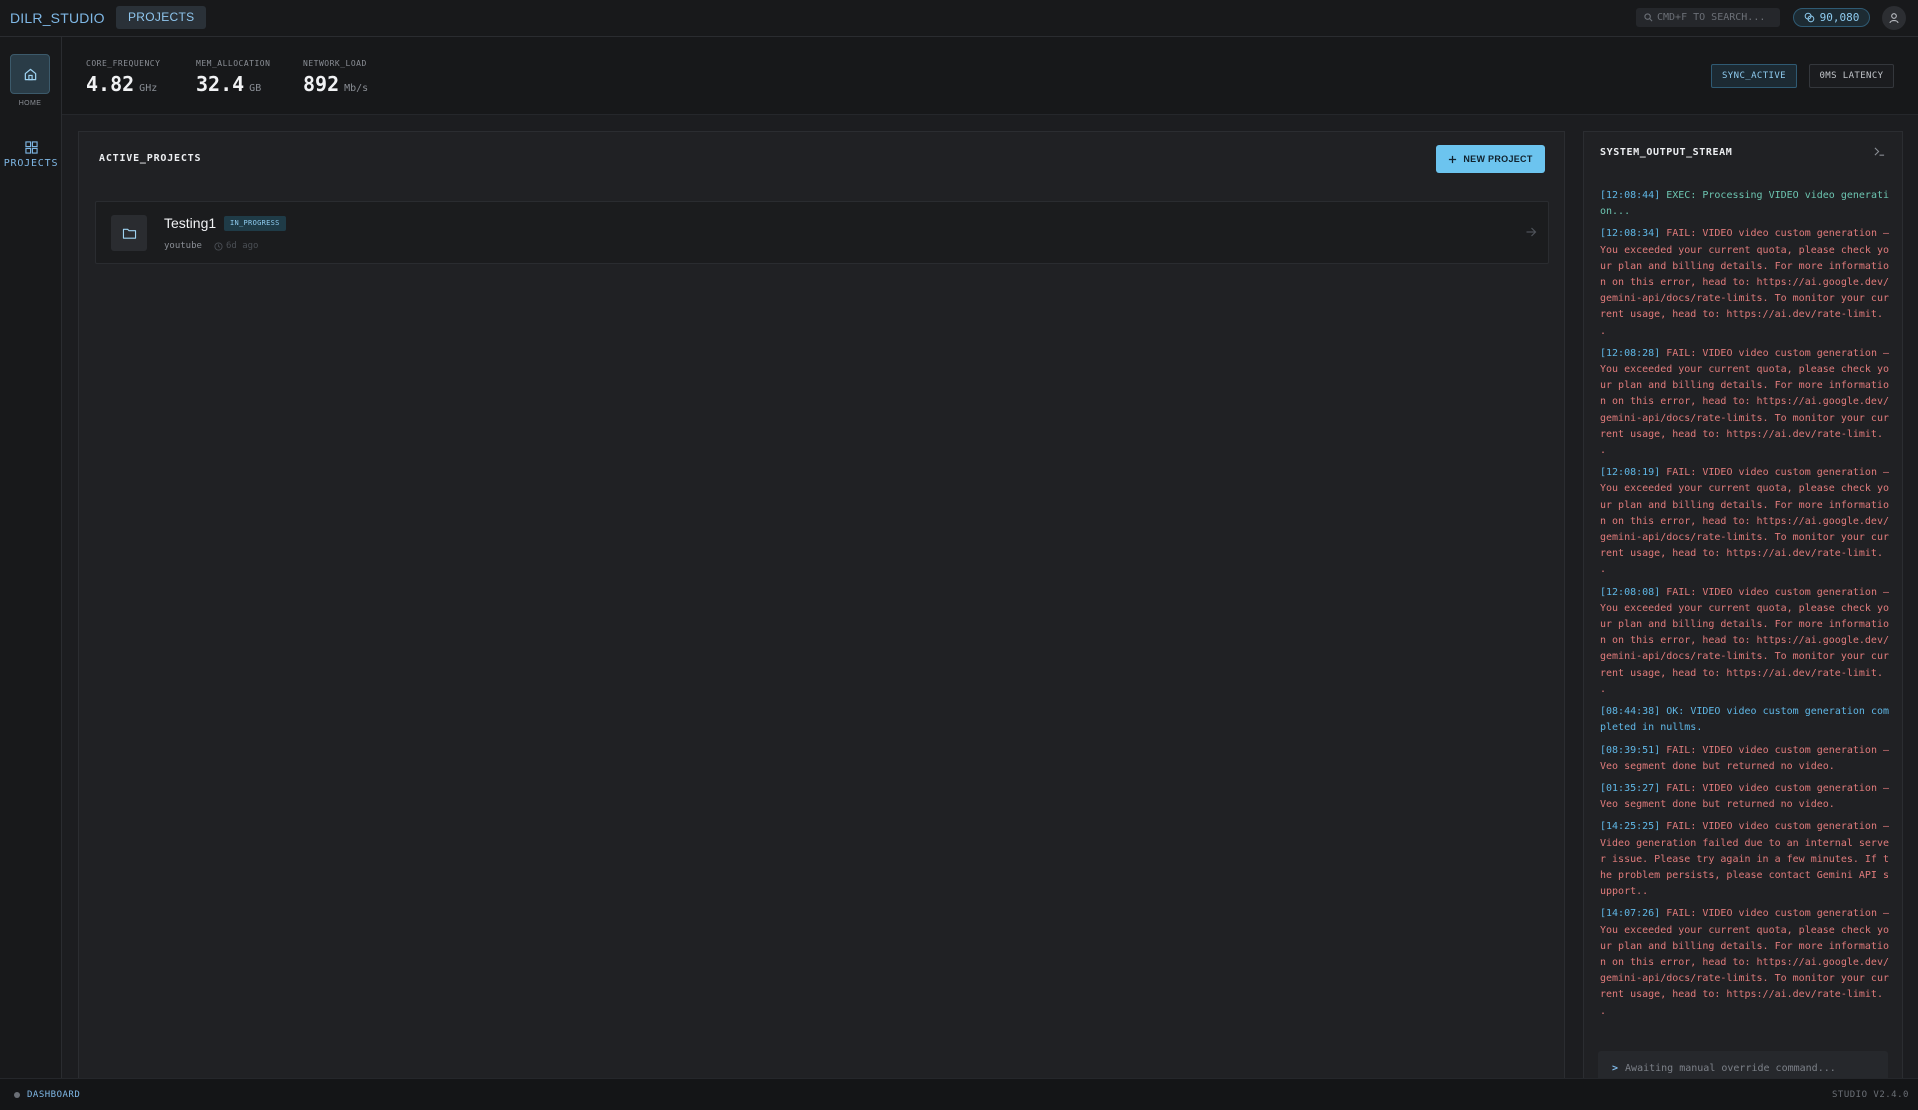  I want to click on folder-icon, so click(129, 233).